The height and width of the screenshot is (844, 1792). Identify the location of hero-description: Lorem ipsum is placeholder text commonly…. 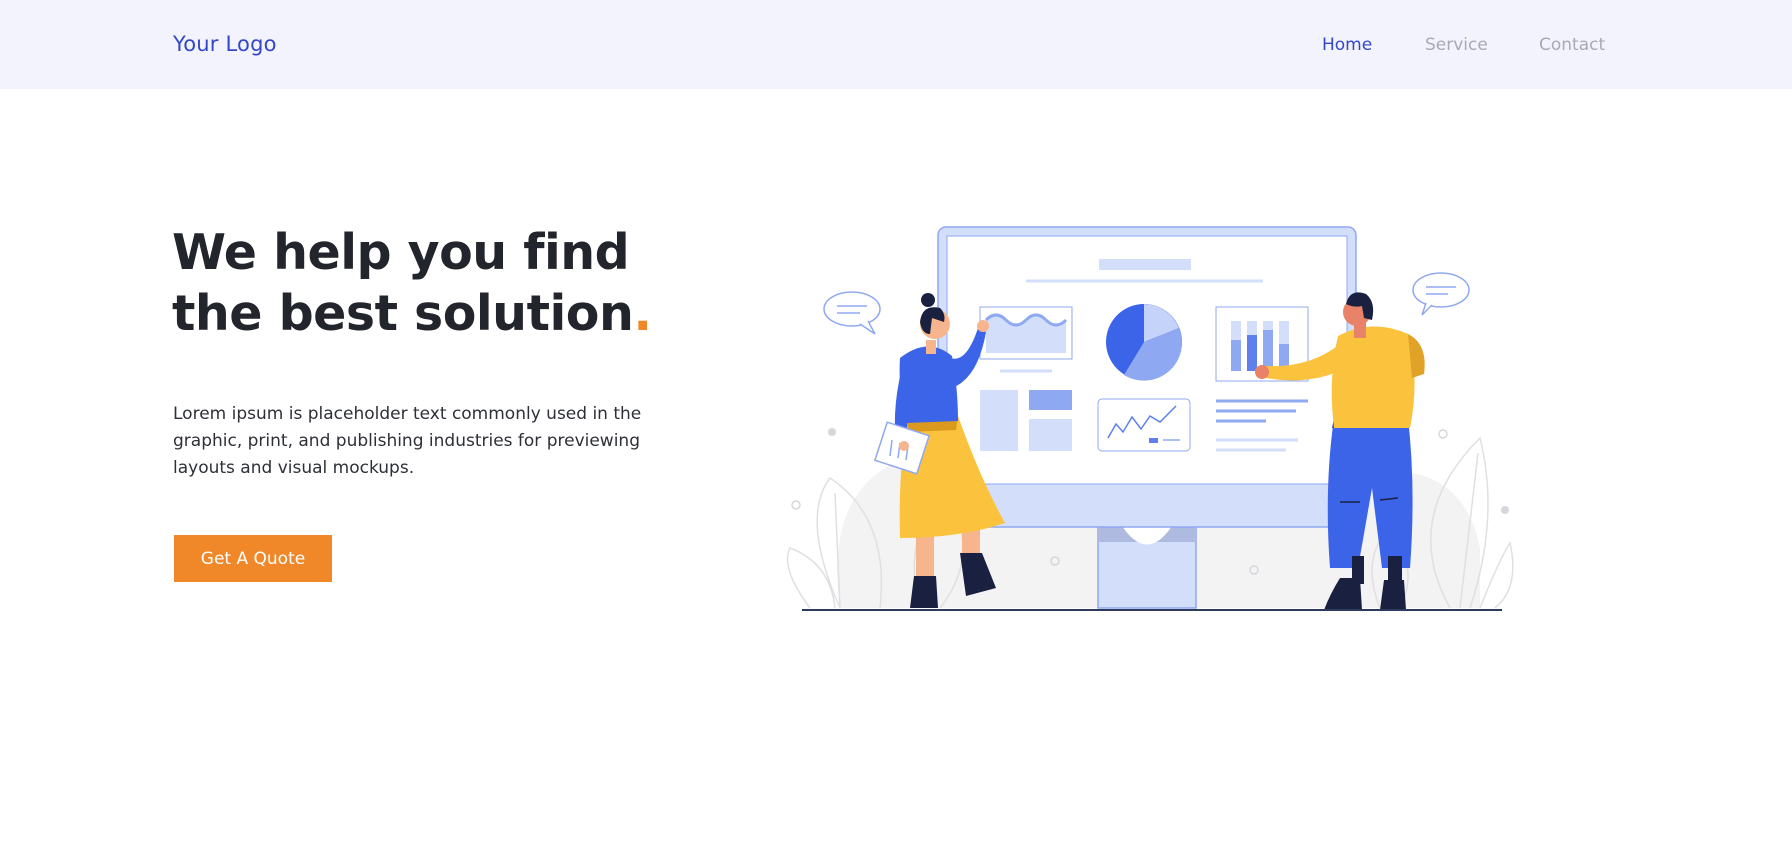
(407, 441).